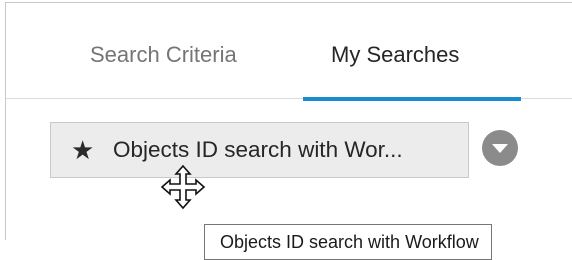  What do you see at coordinates (395, 55) in the screenshot?
I see `tab-my-searches: My Searches` at bounding box center [395, 55].